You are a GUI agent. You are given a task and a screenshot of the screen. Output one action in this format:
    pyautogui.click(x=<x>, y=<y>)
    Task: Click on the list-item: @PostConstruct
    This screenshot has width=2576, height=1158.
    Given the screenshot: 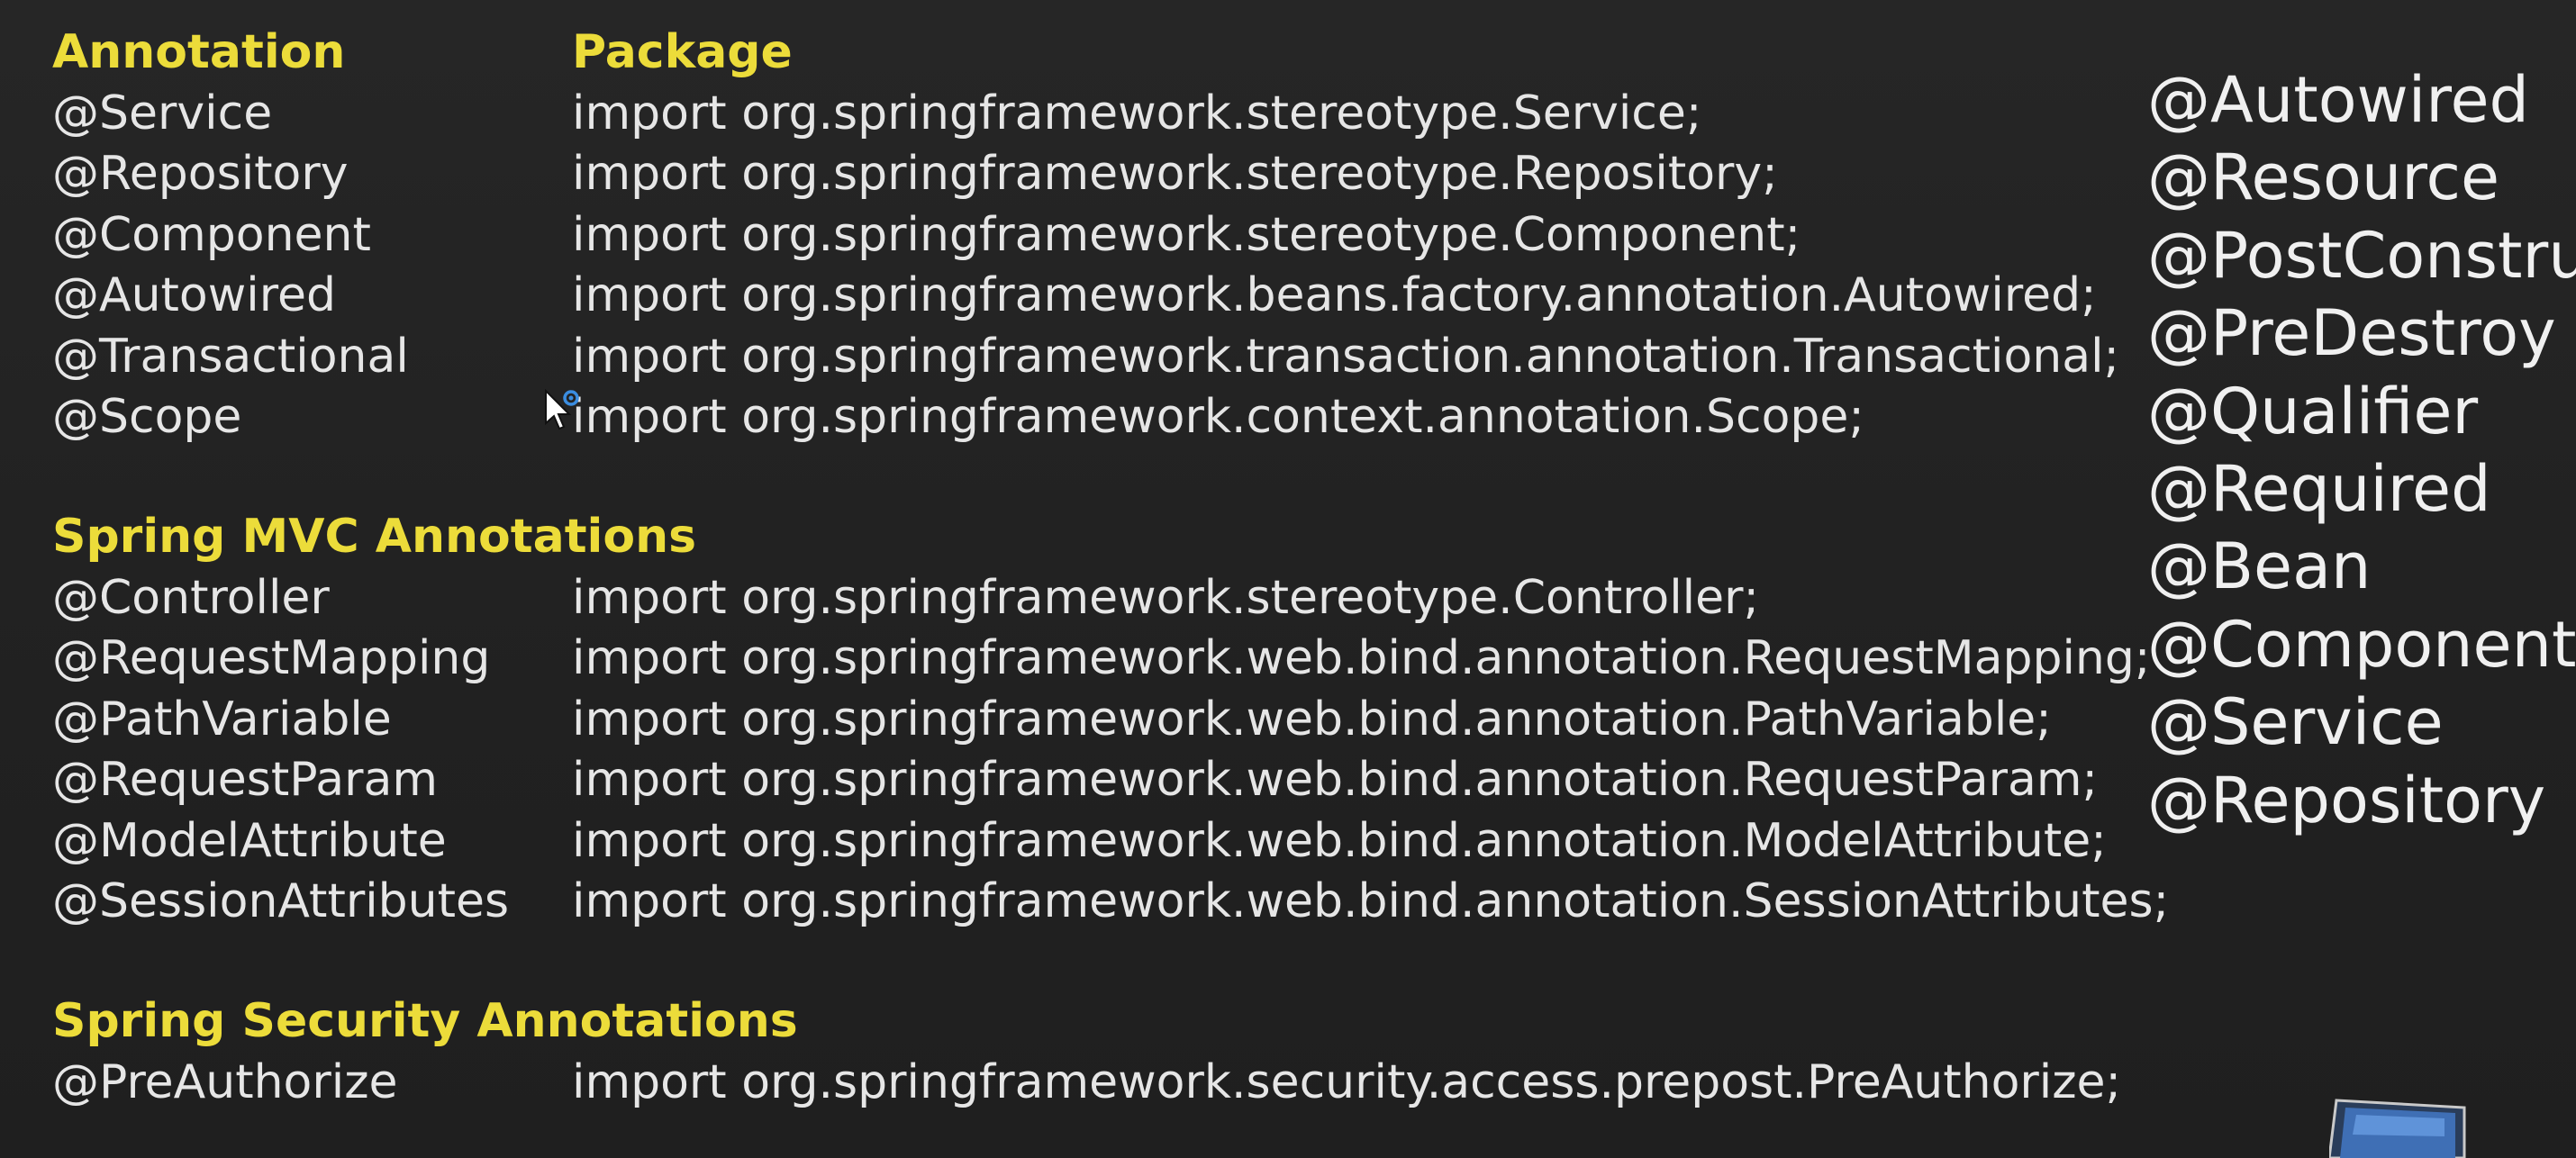 What is the action you would take?
    pyautogui.click(x=2361, y=256)
    